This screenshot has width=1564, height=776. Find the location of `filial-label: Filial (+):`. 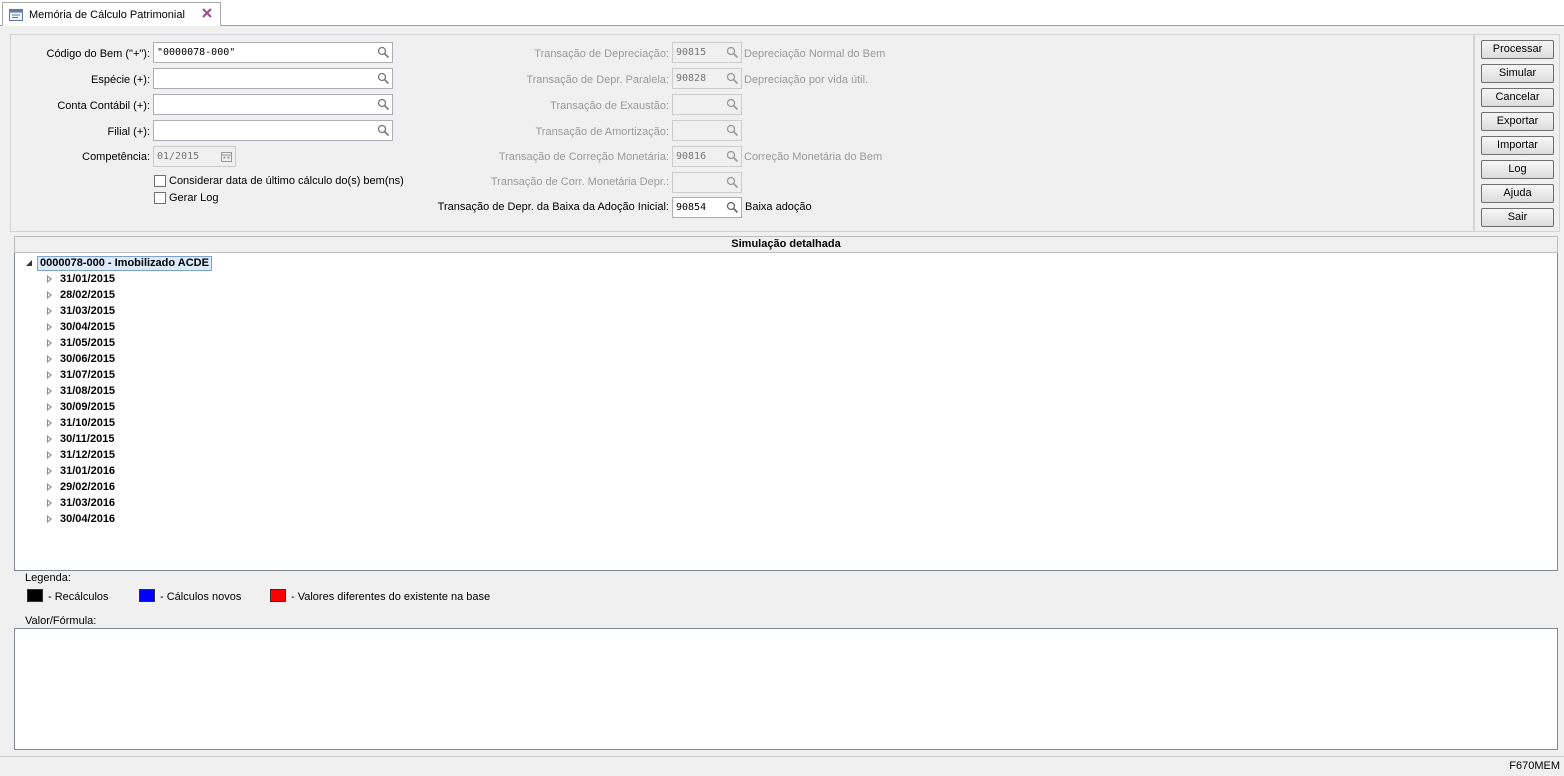

filial-label: Filial (+): is located at coordinates (128, 132).